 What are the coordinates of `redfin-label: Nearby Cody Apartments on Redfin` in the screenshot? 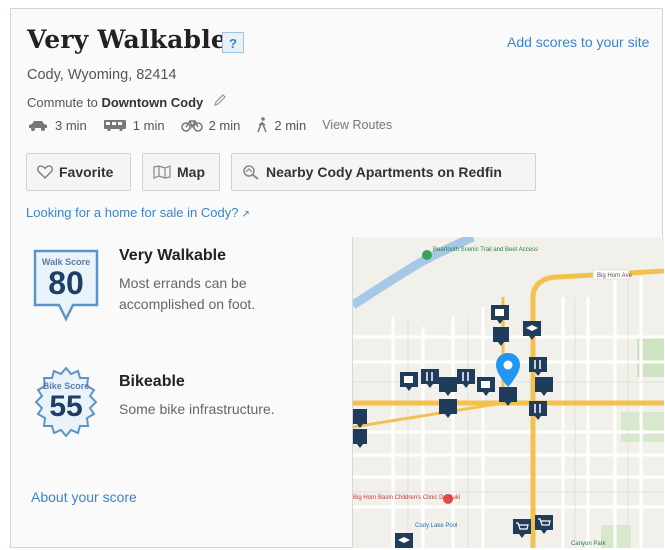 It's located at (384, 172).